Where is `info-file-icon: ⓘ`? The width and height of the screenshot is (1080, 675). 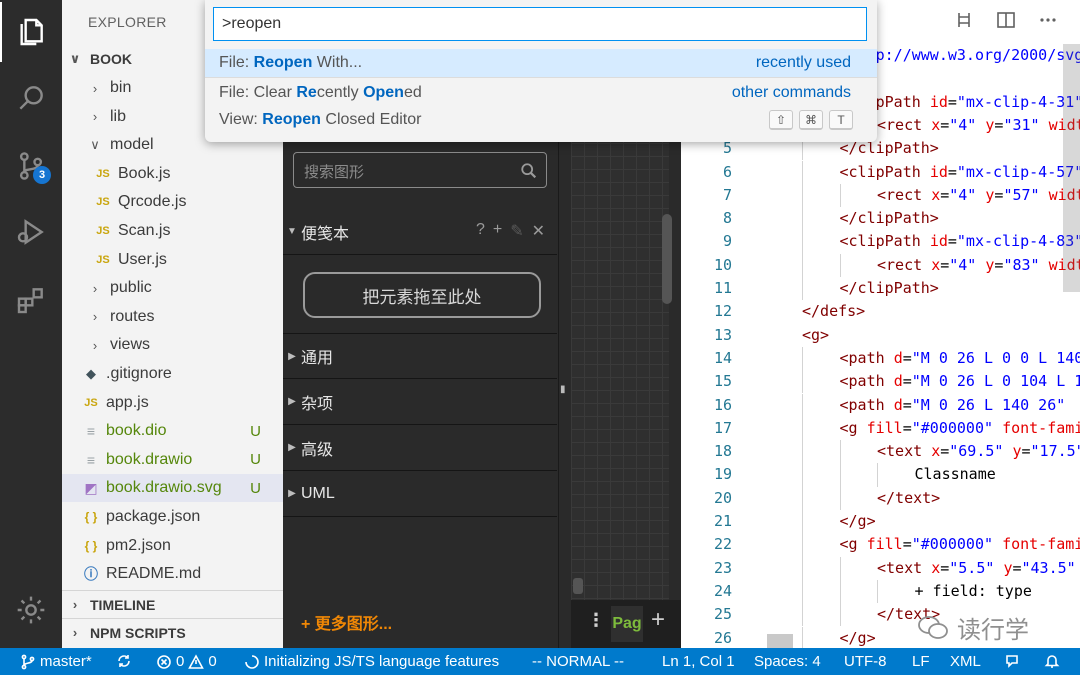 info-file-icon: ⓘ is located at coordinates (91, 574).